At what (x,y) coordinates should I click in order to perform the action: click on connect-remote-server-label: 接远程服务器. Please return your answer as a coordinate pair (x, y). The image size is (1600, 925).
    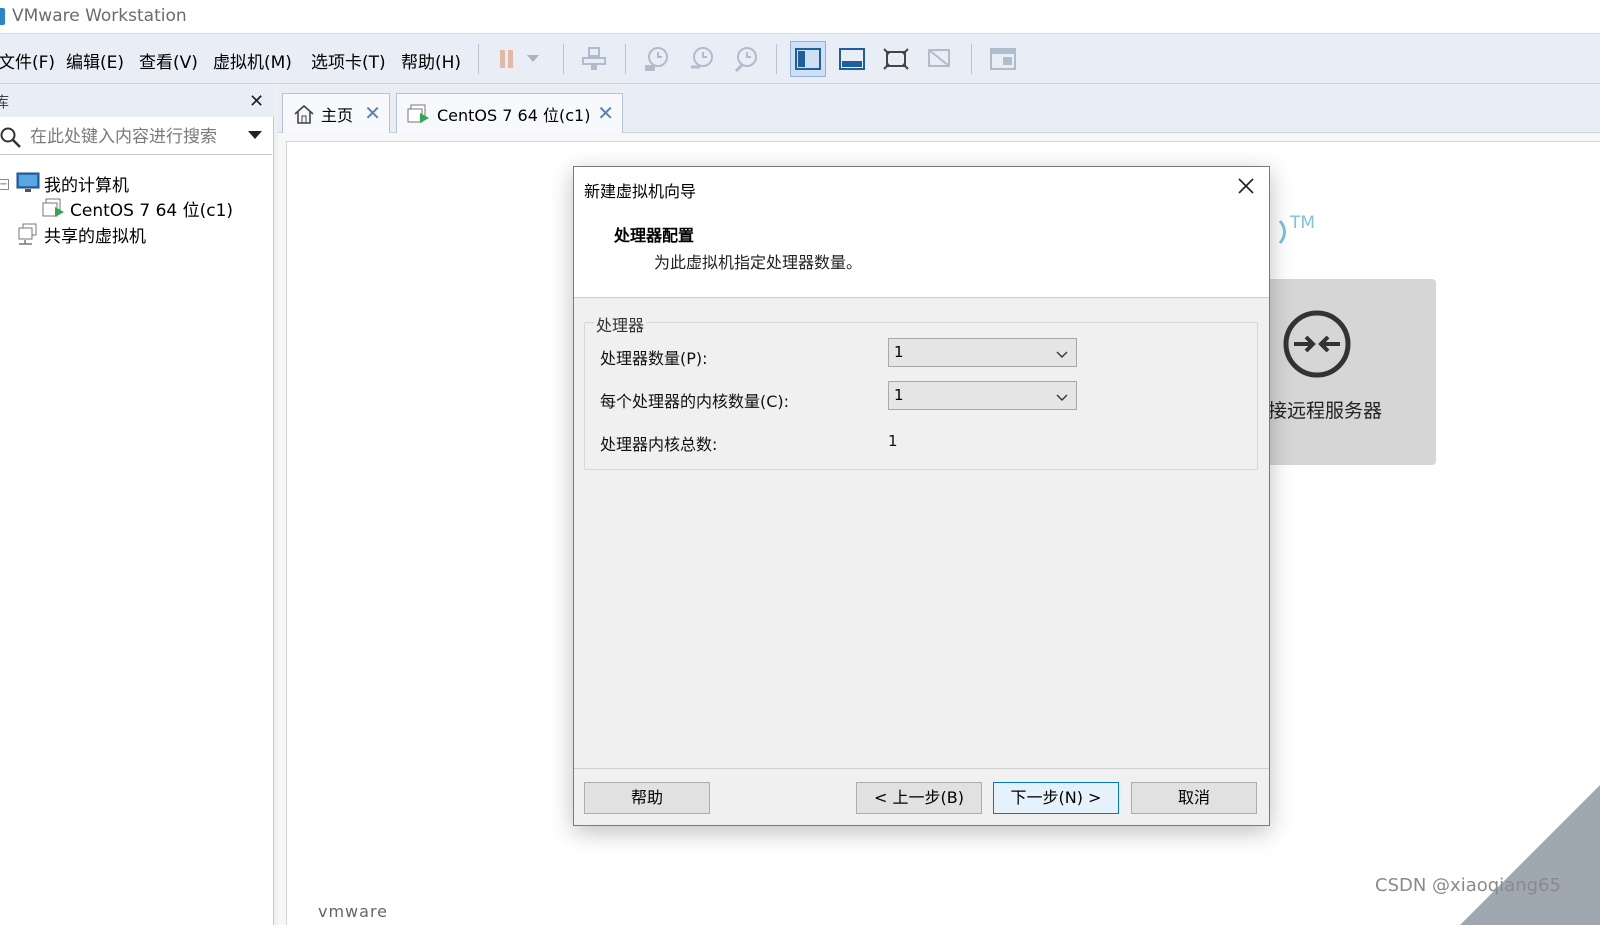
    Looking at the image, I should click on (1325, 411).